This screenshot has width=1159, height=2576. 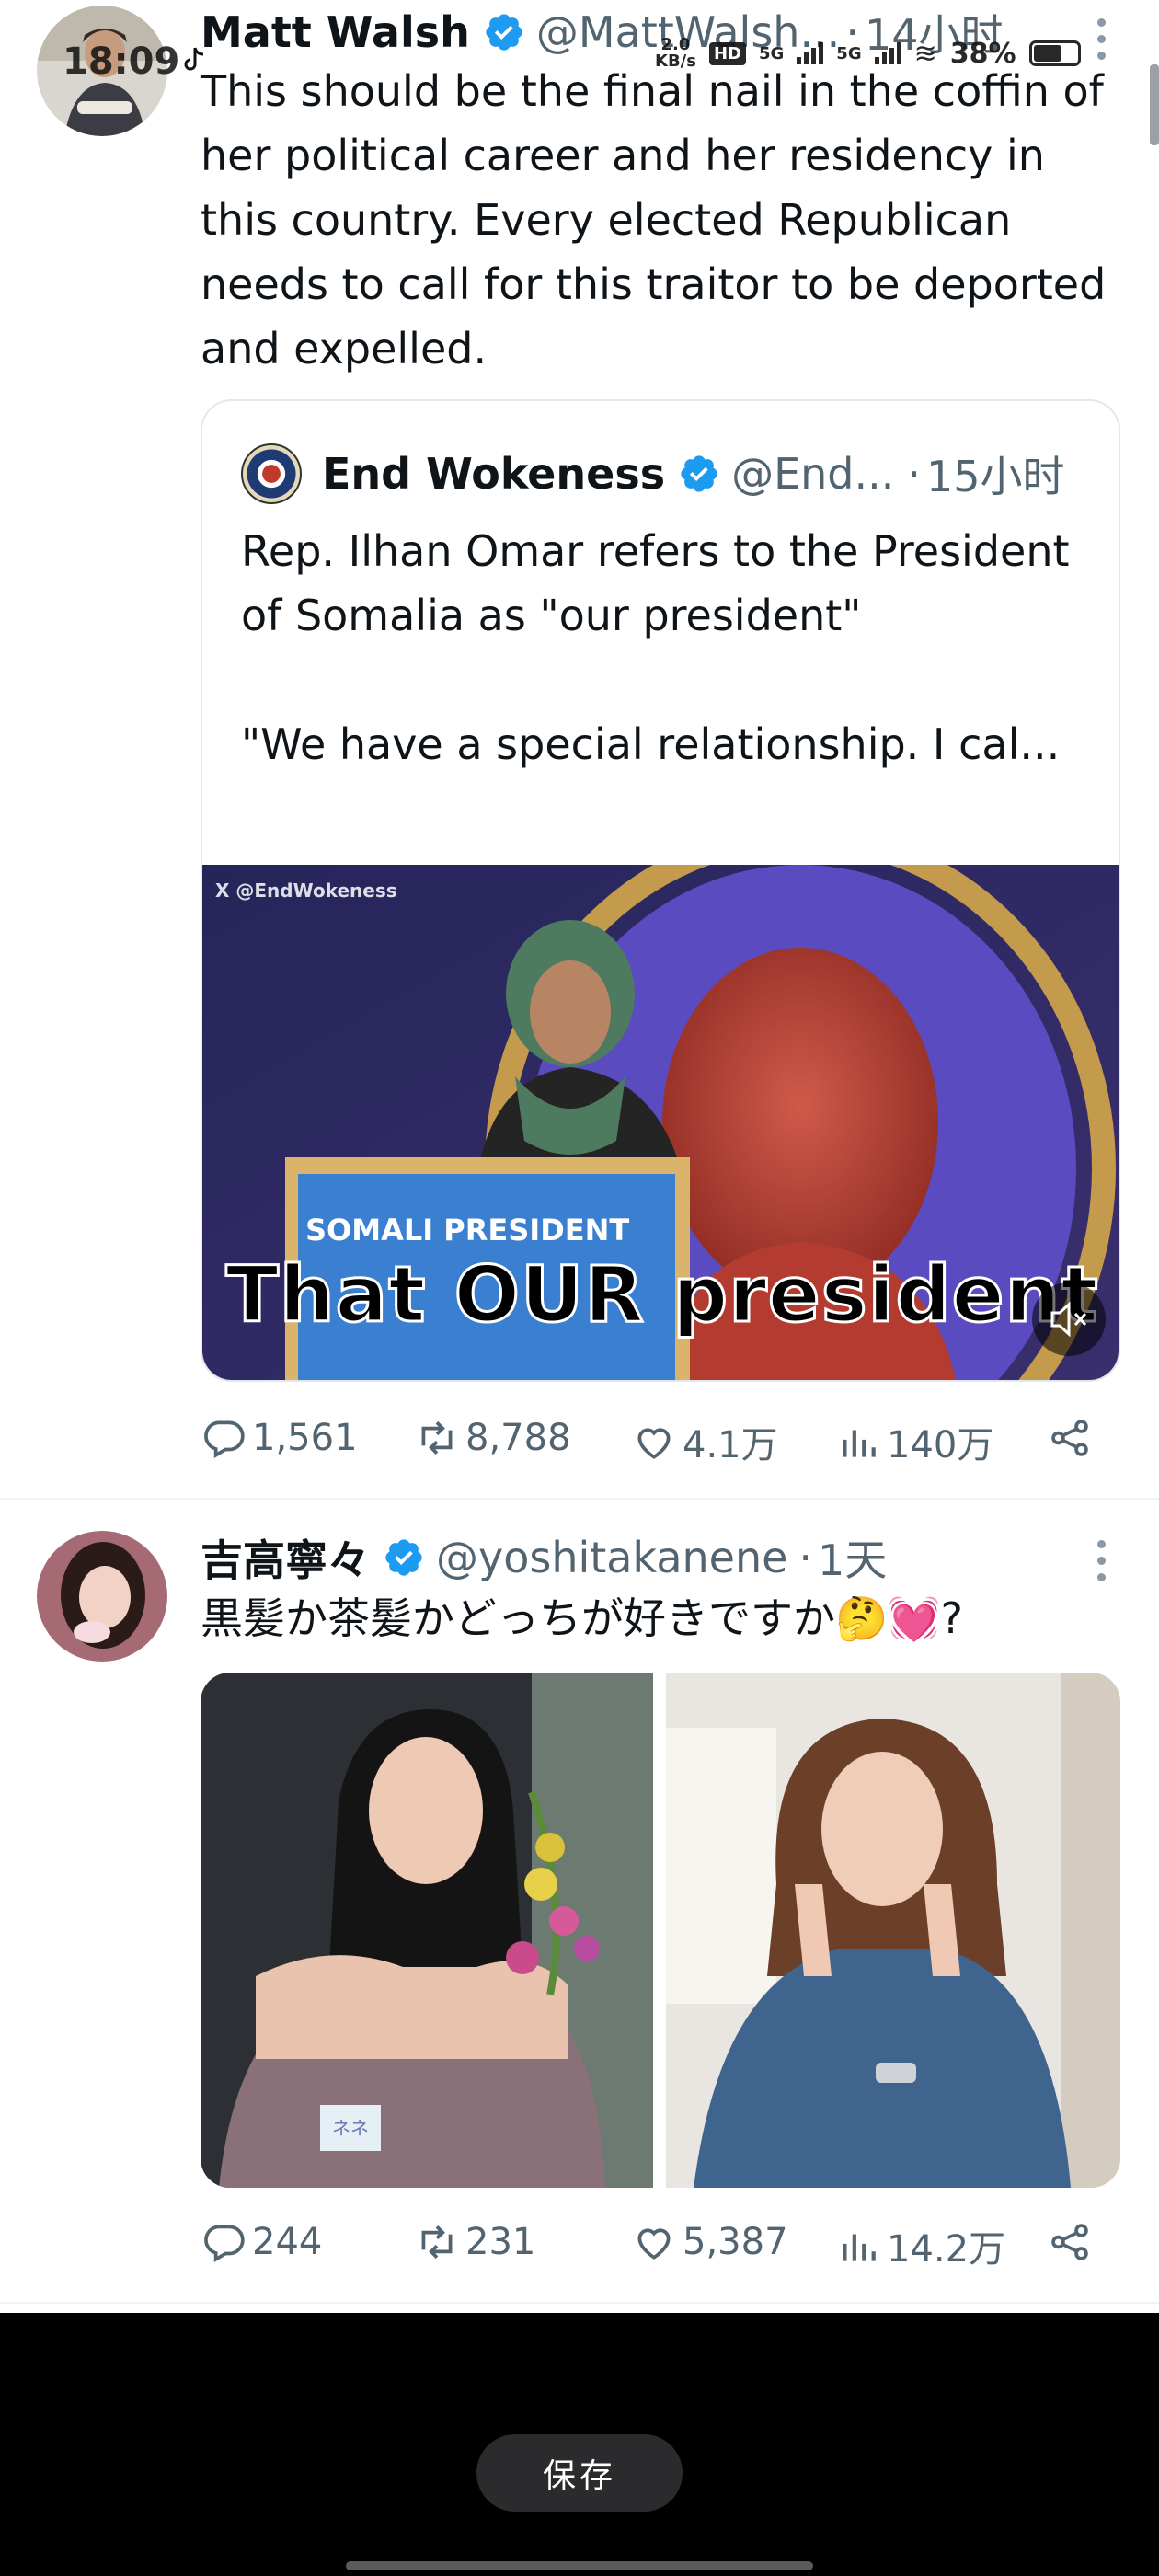 I want to click on verified-badge-icon, so click(x=403, y=1557).